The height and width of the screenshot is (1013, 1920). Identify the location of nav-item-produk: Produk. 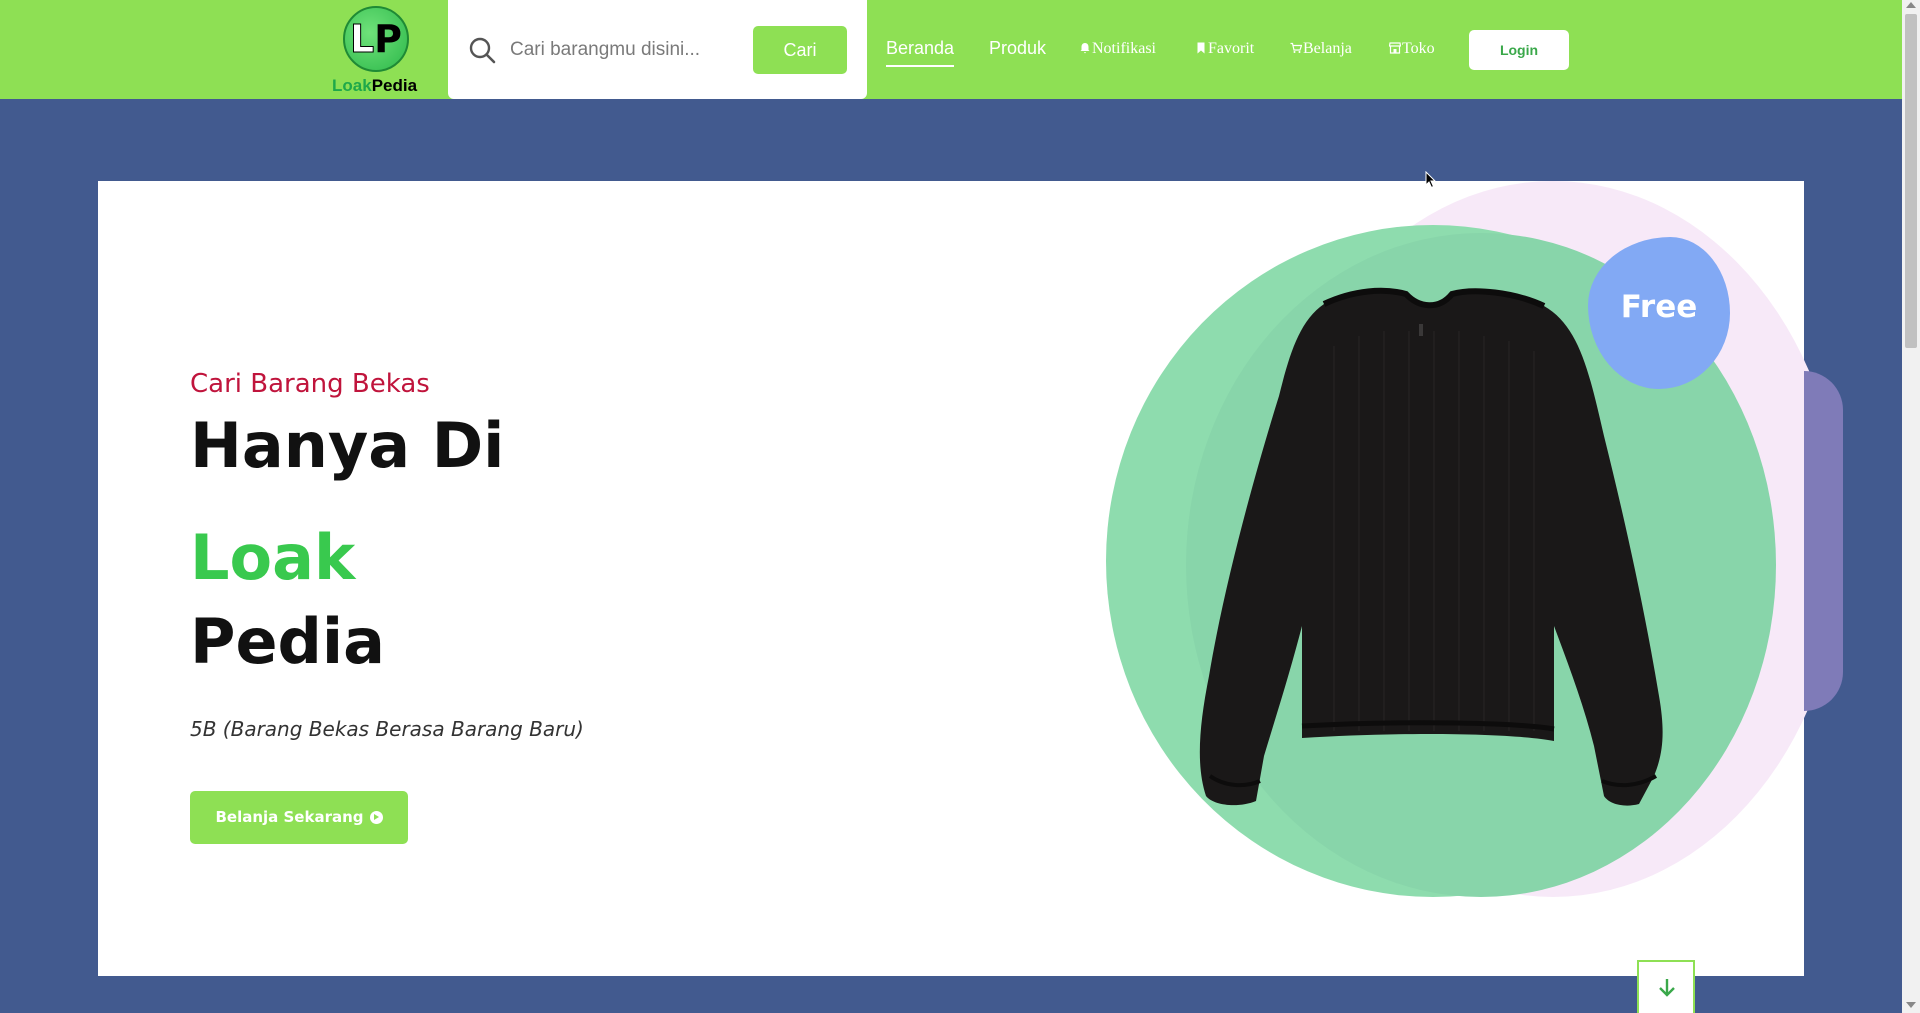
(1017, 48).